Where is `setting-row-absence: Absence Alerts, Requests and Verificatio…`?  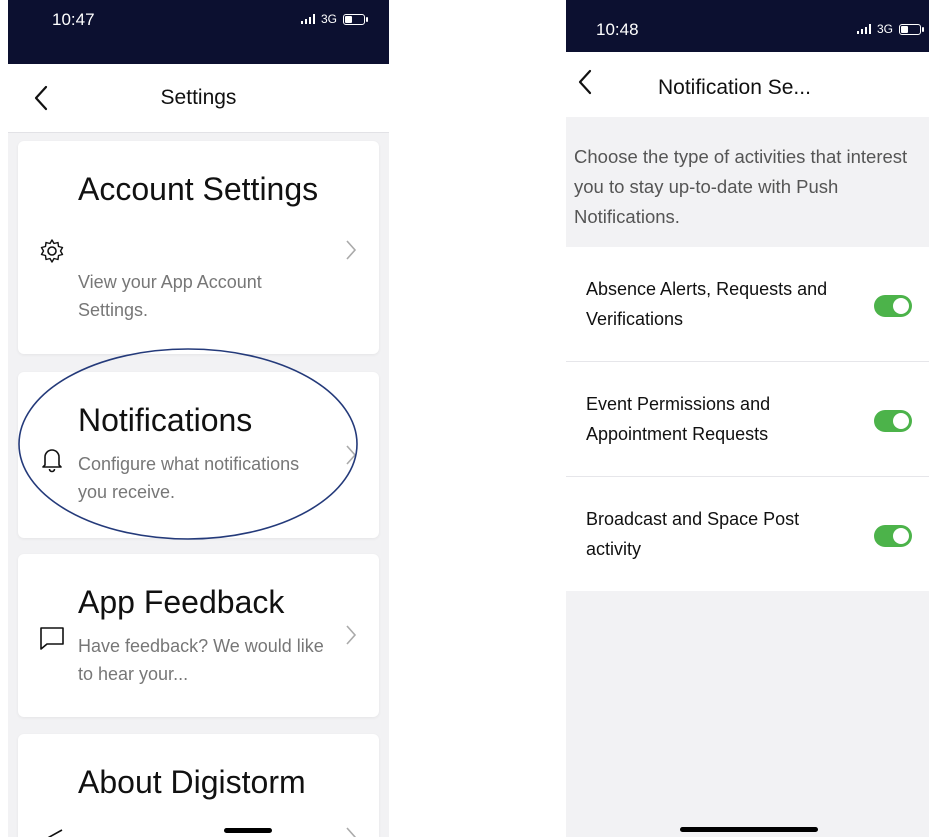 setting-row-absence: Absence Alerts, Requests and Verificatio… is located at coordinates (747, 304).